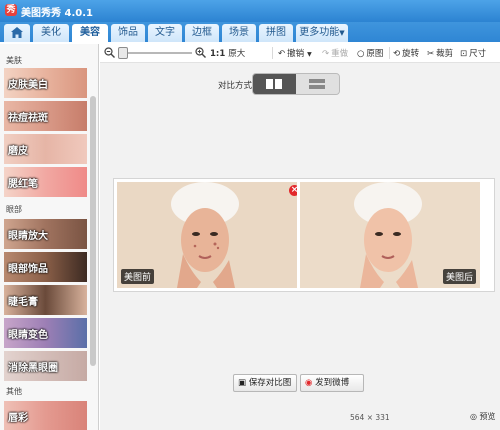 This screenshot has width=500, height=430. Describe the element at coordinates (123, 53) in the screenshot. I see `zoom-slider-handle` at that location.